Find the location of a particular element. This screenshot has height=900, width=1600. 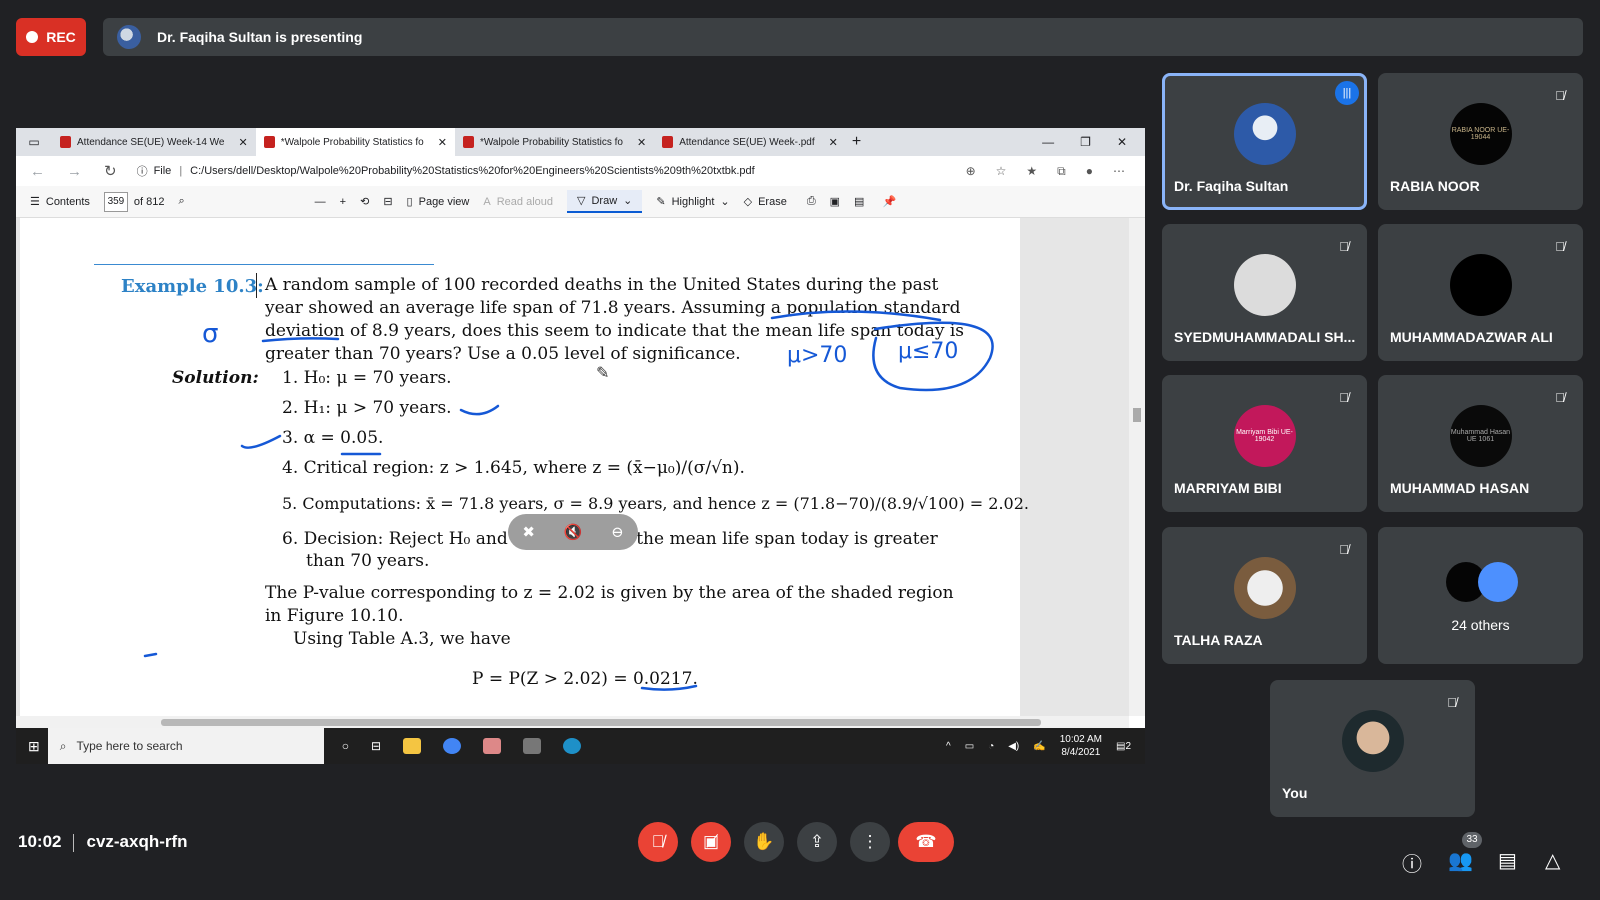

minimize-icon: — is located at coordinates (1048, 142).